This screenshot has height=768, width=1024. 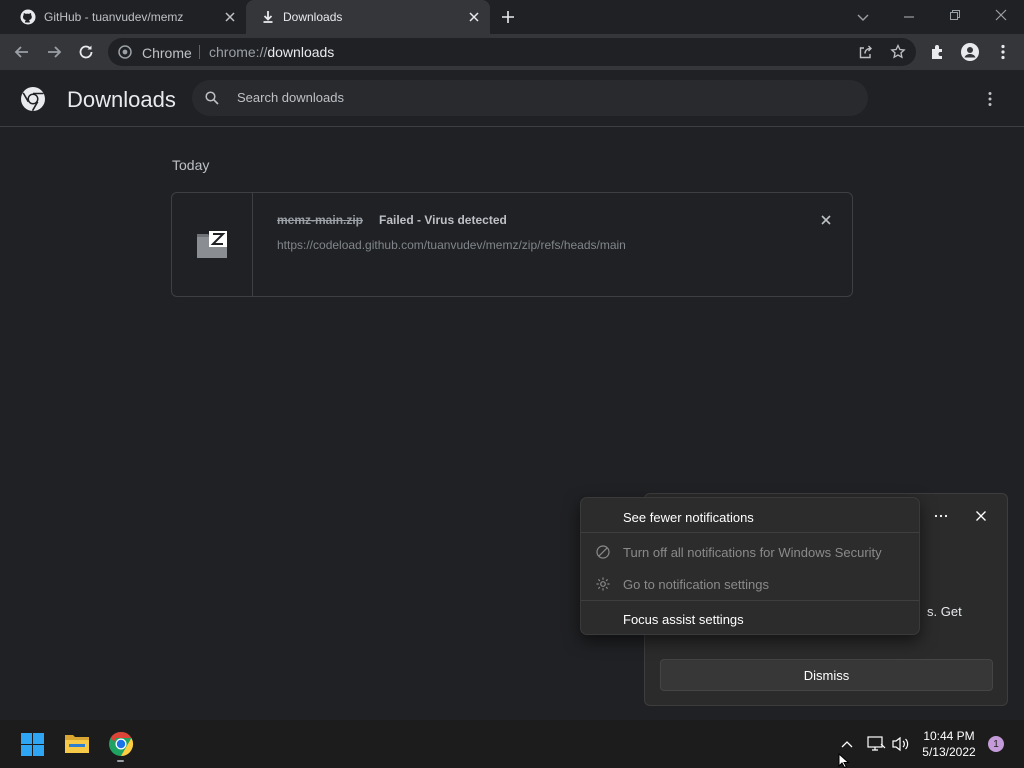 I want to click on running-indicator, so click(x=120, y=761).